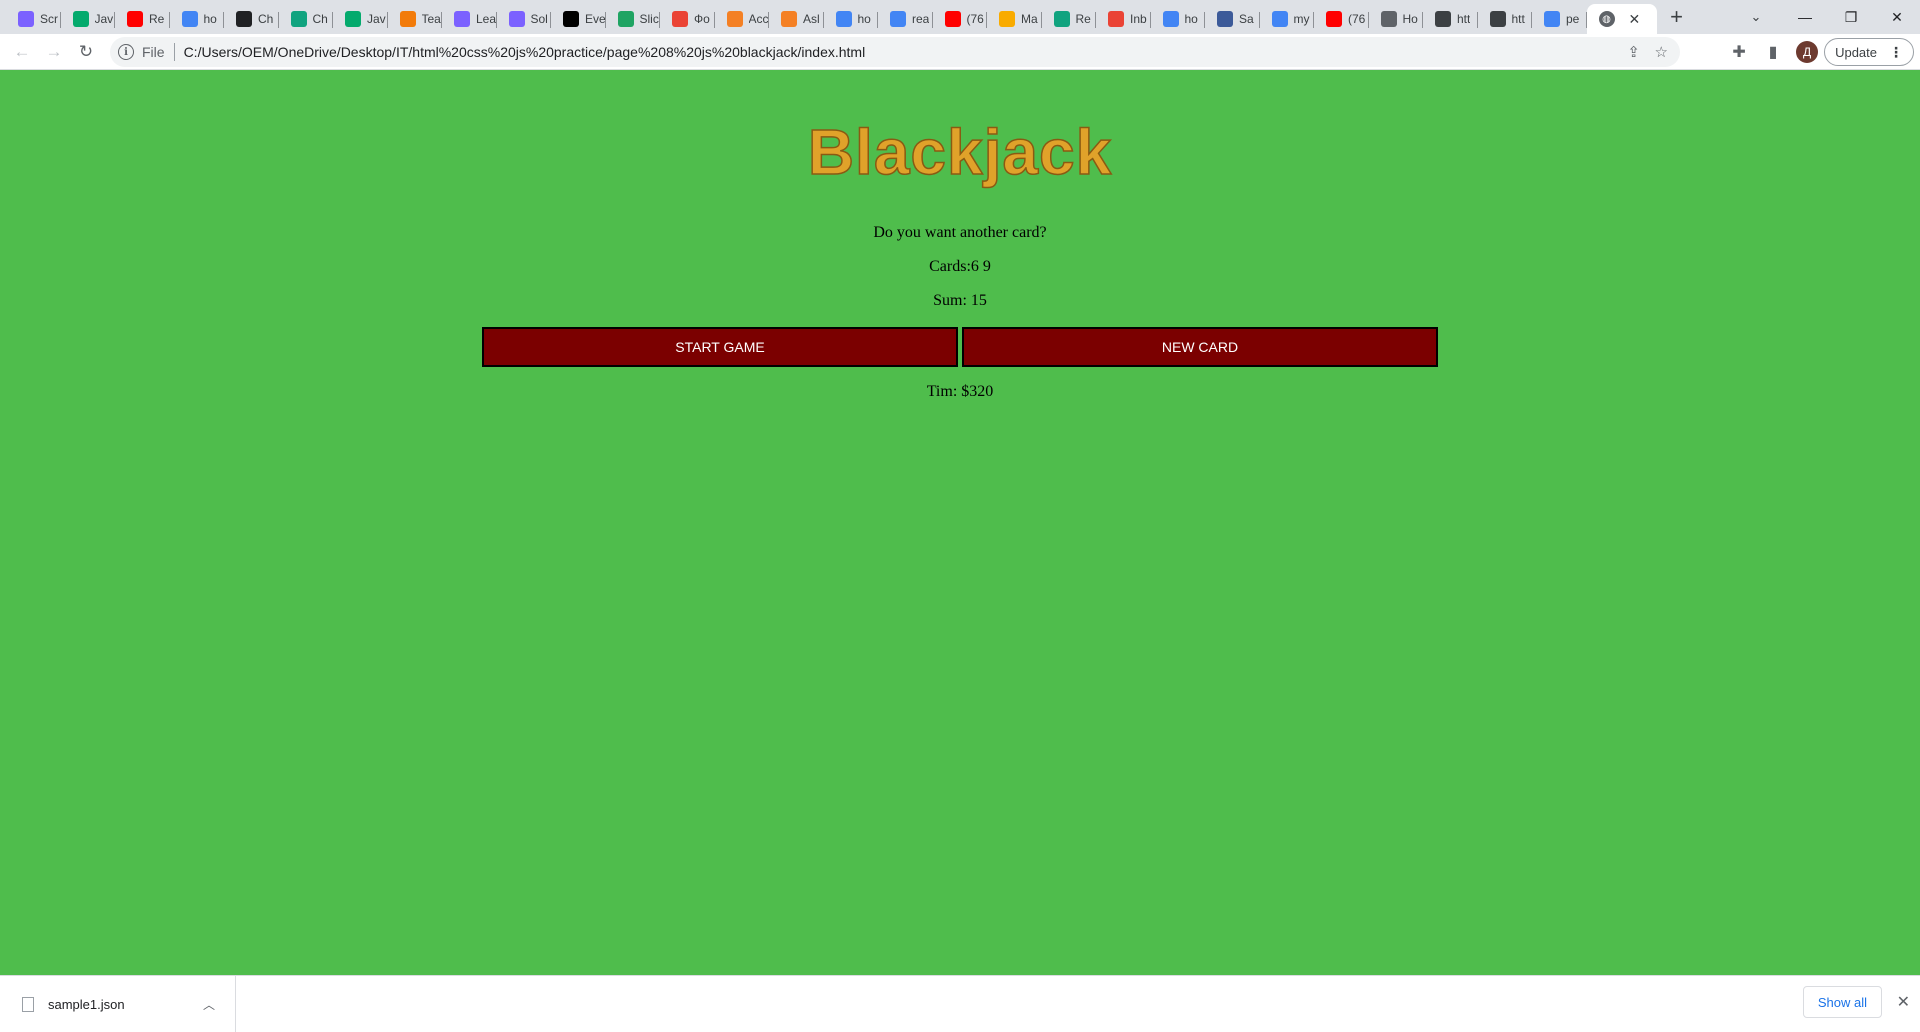  I want to click on tab-title: Sa, so click(1246, 19).